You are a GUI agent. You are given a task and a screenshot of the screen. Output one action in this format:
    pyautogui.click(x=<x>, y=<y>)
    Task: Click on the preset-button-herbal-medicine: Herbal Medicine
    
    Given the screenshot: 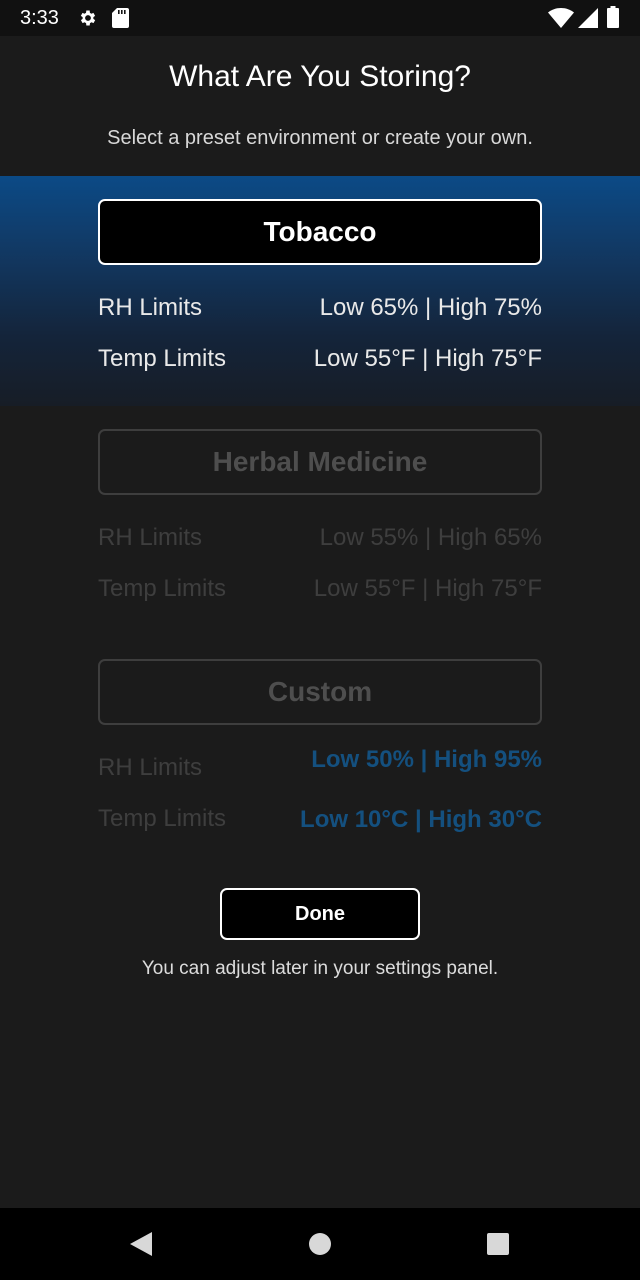 What is the action you would take?
    pyautogui.click(x=320, y=462)
    